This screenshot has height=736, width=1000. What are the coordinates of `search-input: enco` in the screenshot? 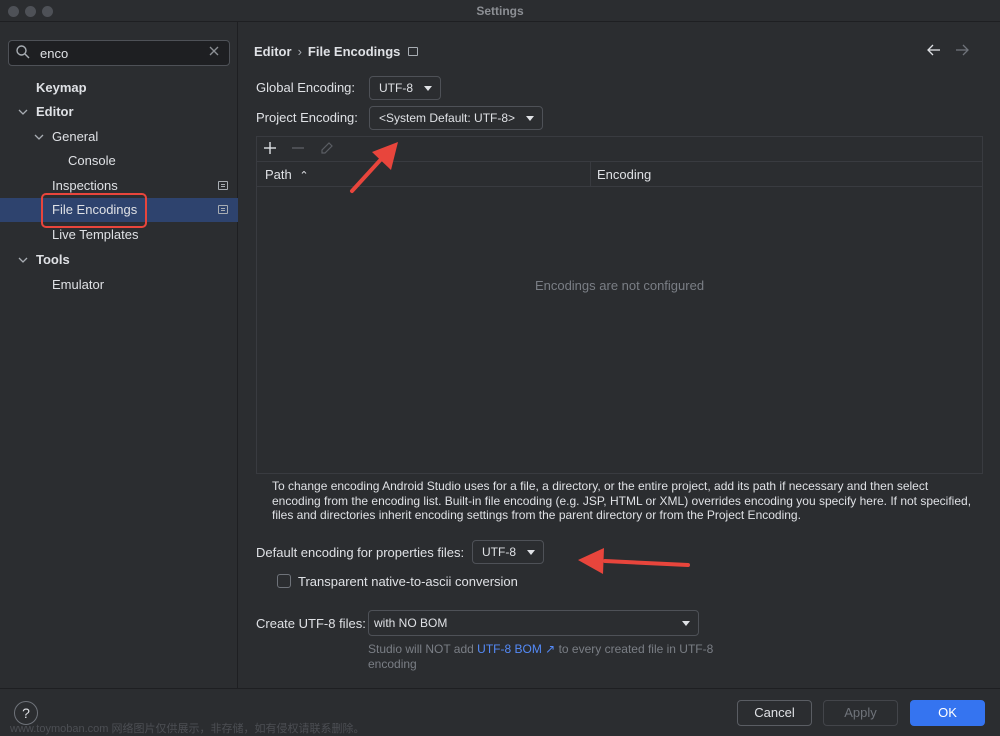 It's located at (54, 53).